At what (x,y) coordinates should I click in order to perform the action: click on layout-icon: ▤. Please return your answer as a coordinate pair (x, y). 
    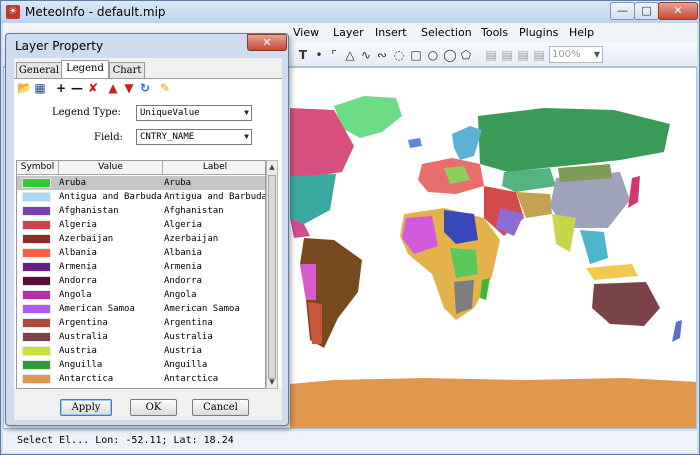
    Looking at the image, I should click on (539, 55).